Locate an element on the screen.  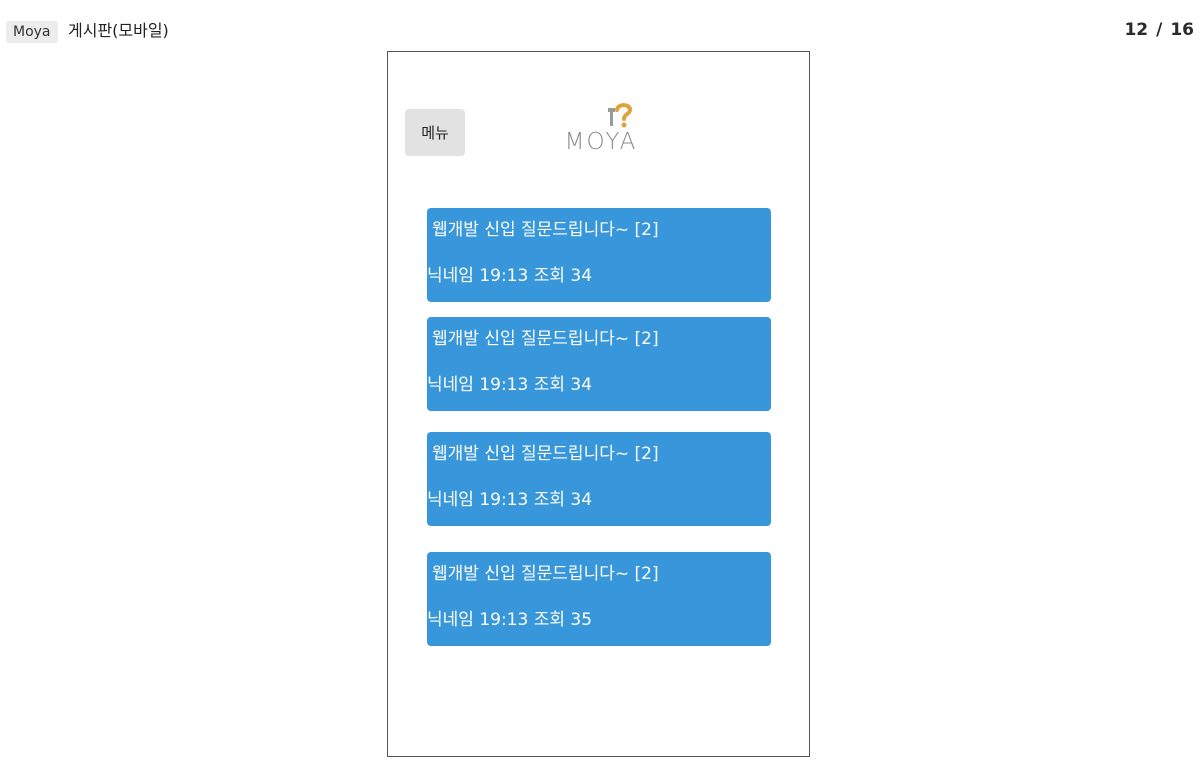
logo-text: MOYA is located at coordinates (601, 142).